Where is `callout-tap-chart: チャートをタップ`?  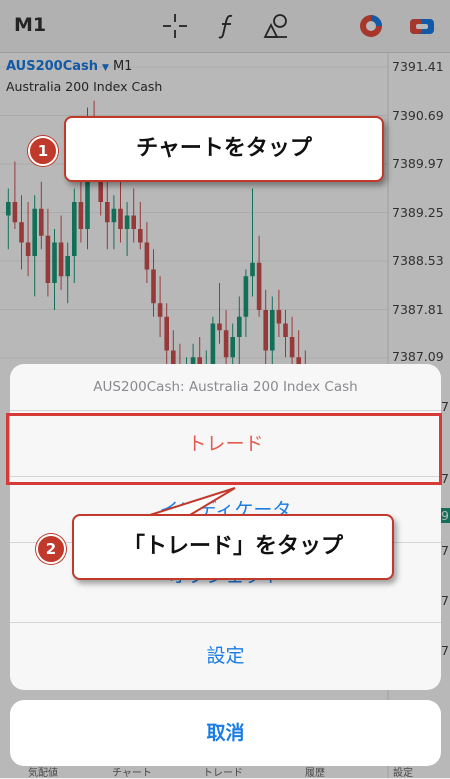
callout-tap-chart: チャートをタップ is located at coordinates (224, 149).